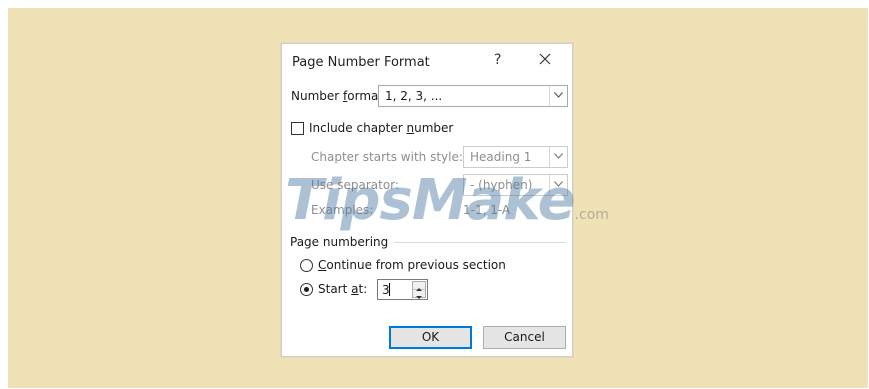 This screenshot has height=389, width=869. Describe the element at coordinates (339, 96) in the screenshot. I see `number-format-label: Number format:` at that location.